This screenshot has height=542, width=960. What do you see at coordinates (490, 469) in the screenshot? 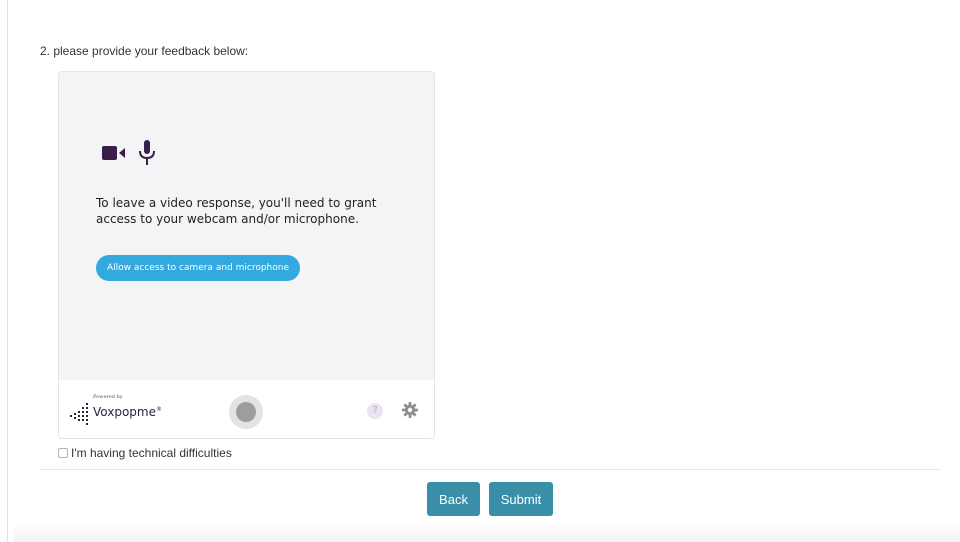
I see `footer-divider` at bounding box center [490, 469].